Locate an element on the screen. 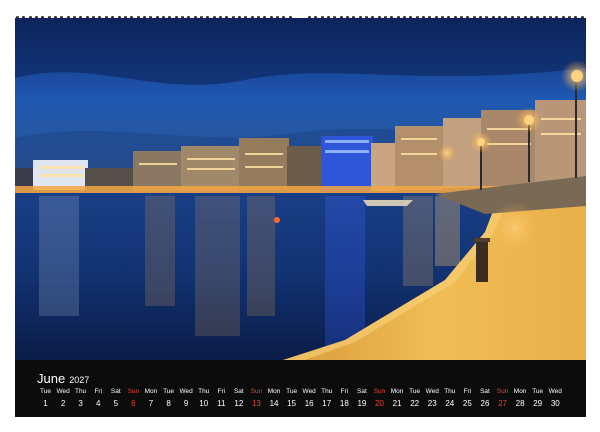 The width and height of the screenshot is (600, 432). day-cell: Fri 11 is located at coordinates (221, 399).